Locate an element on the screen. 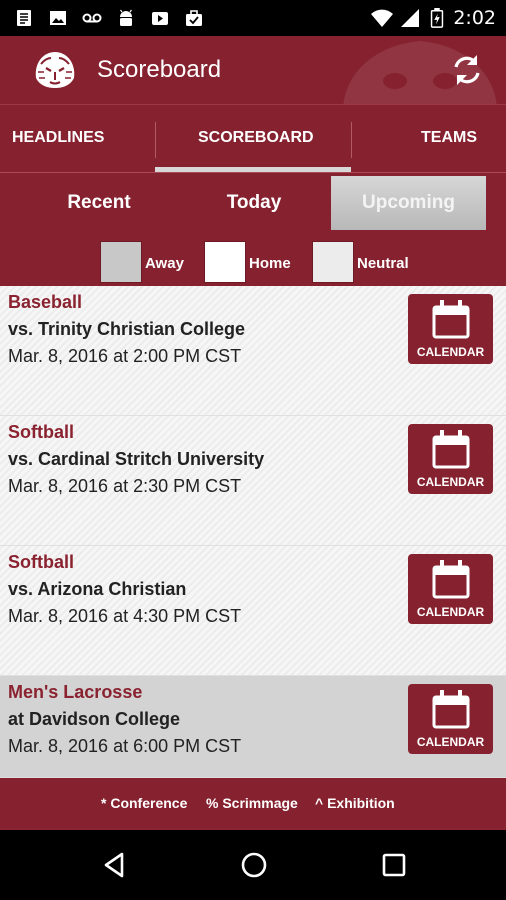  footer-legend: * Conference % Scrimmage ^ Exhibition is located at coordinates (253, 803).